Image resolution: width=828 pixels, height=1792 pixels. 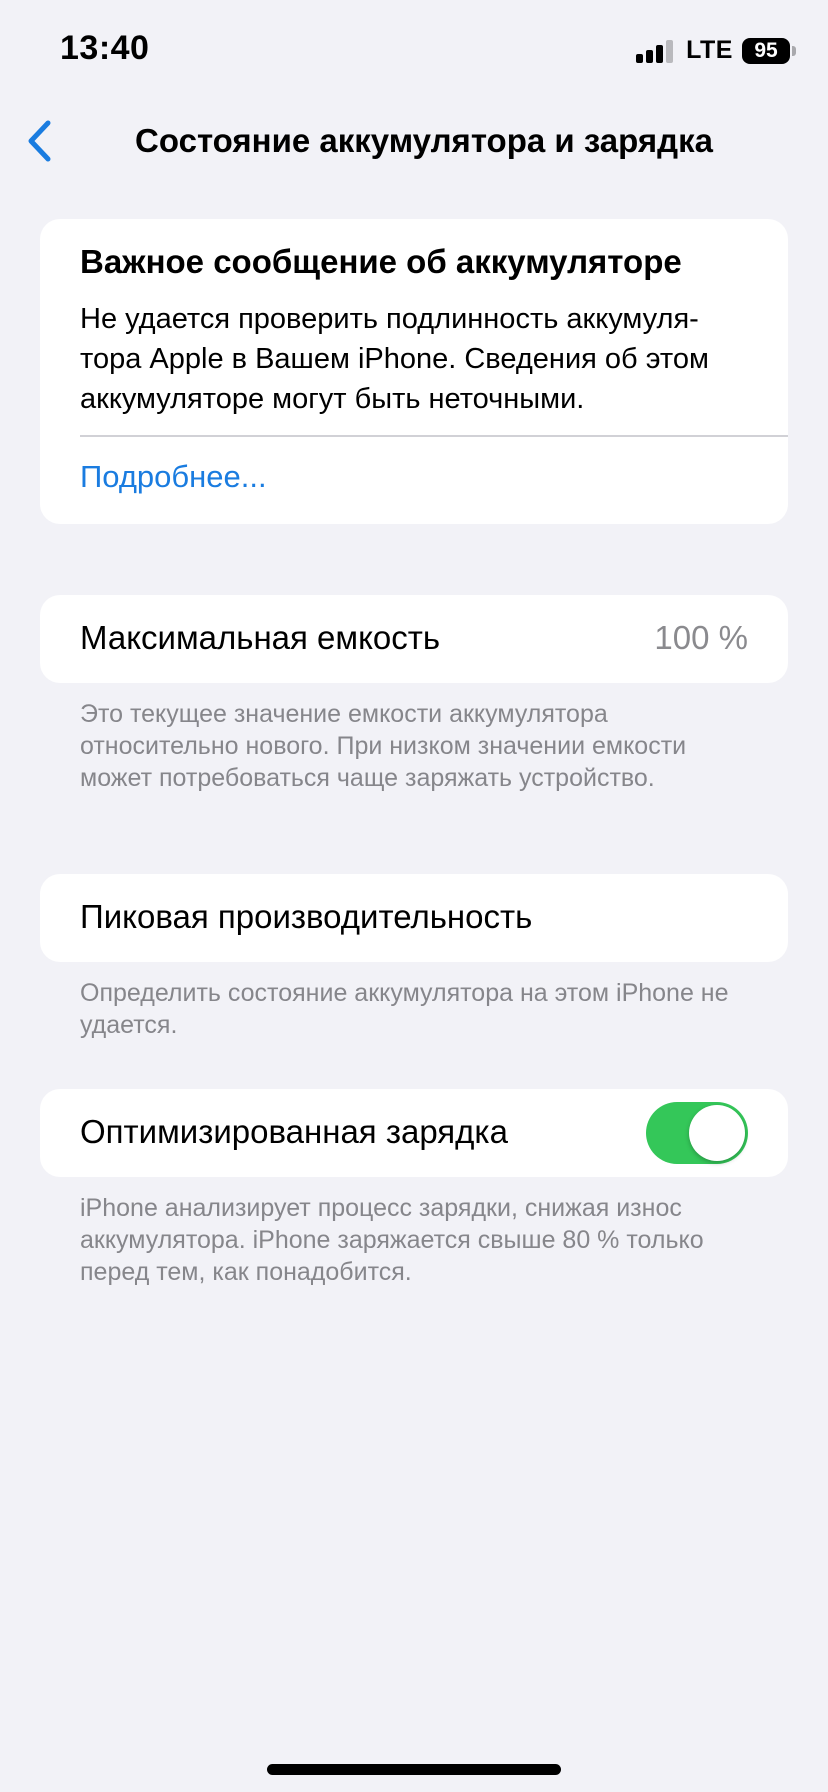 I want to click on battery-icon: 95, so click(x=769, y=50).